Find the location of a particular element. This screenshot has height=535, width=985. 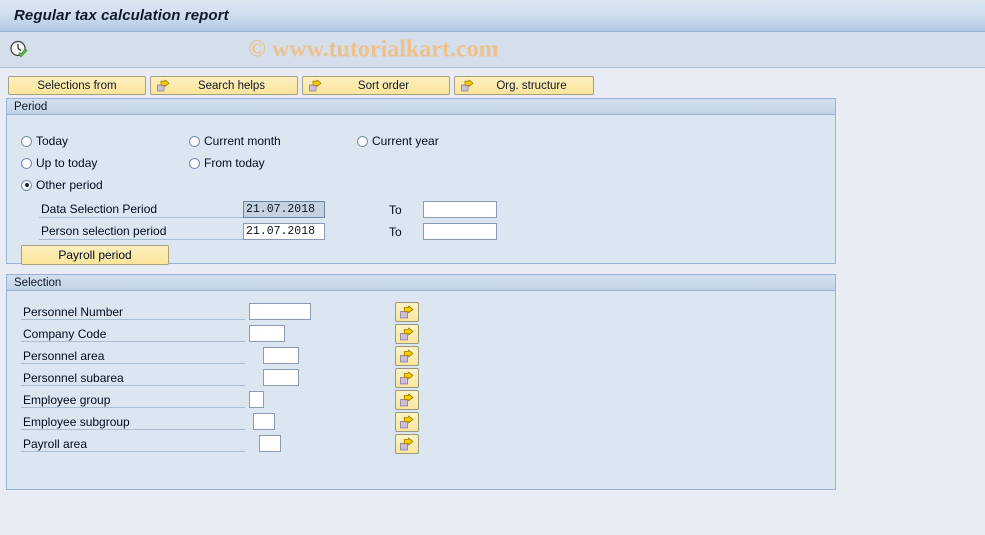

selection-panel-title: Selection is located at coordinates (38, 282).